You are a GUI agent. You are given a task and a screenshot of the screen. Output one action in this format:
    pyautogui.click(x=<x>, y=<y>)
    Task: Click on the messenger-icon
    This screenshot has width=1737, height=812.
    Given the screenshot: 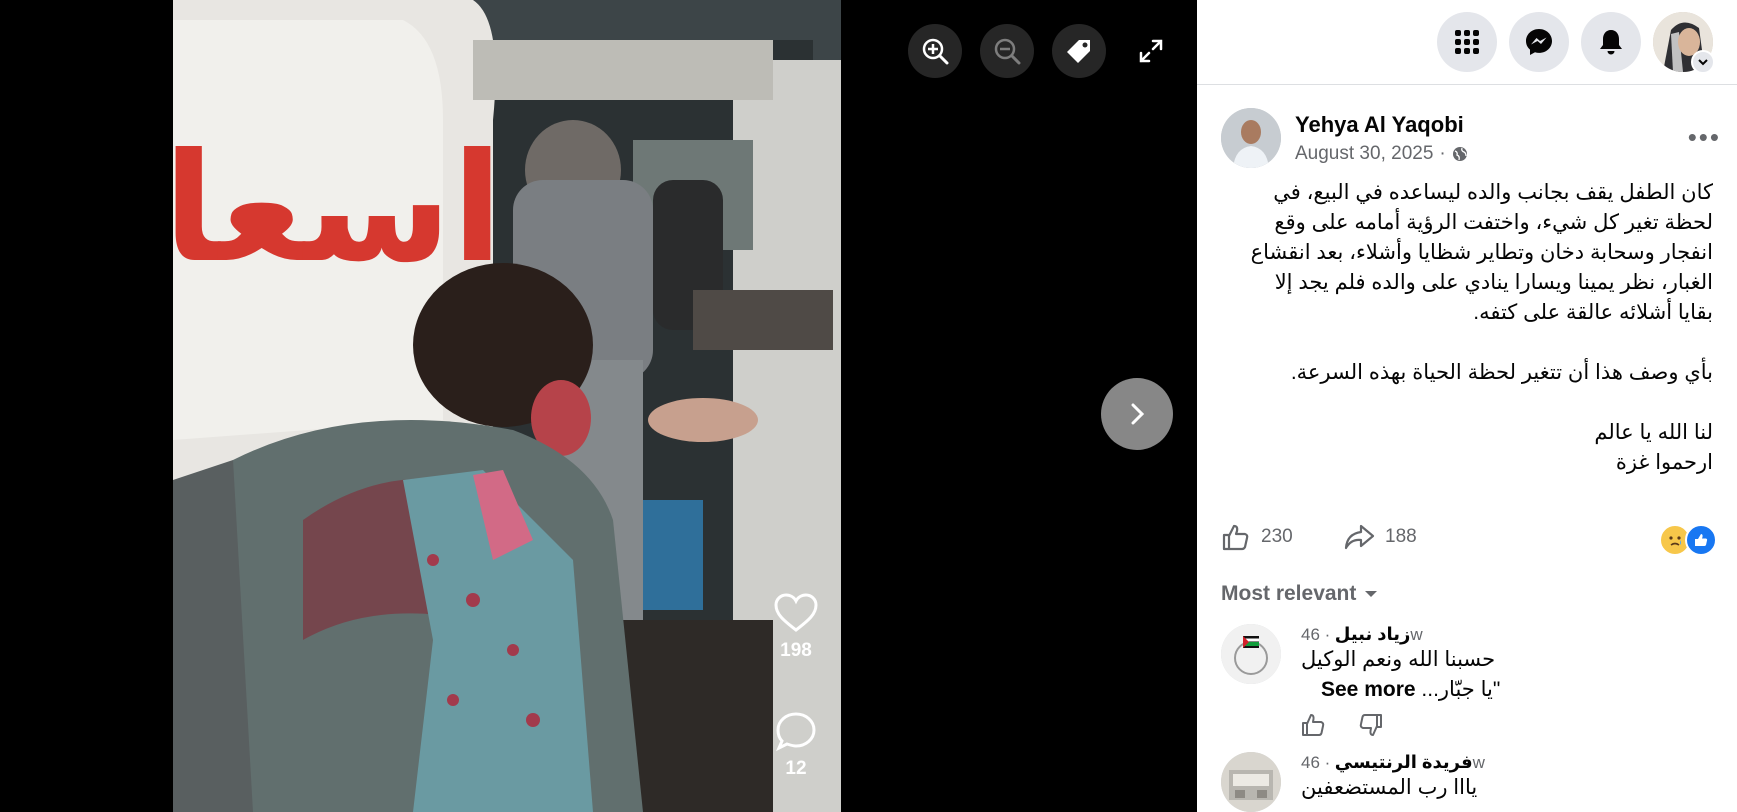 What is the action you would take?
    pyautogui.click(x=1539, y=42)
    